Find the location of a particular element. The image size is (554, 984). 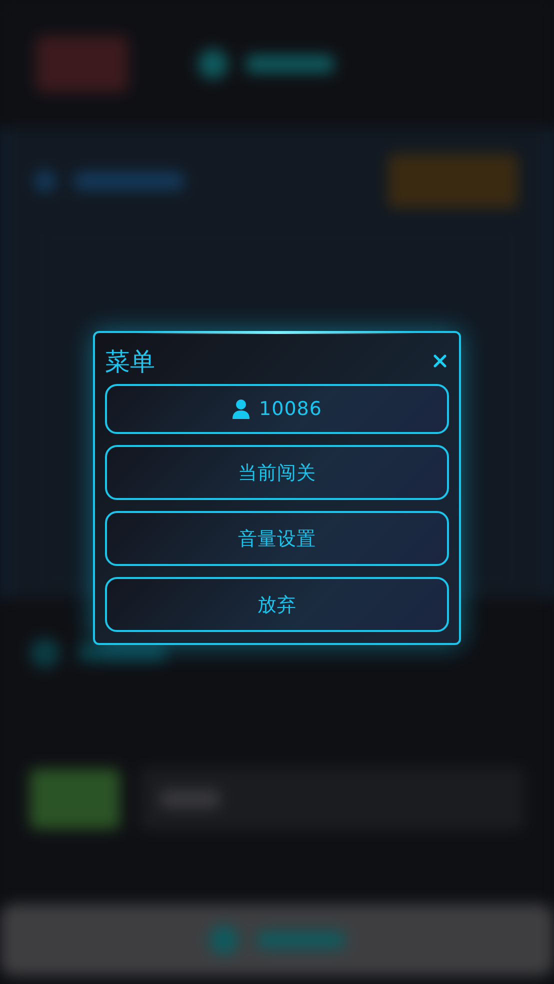

menu-button: 当前闯关 is located at coordinates (277, 472).